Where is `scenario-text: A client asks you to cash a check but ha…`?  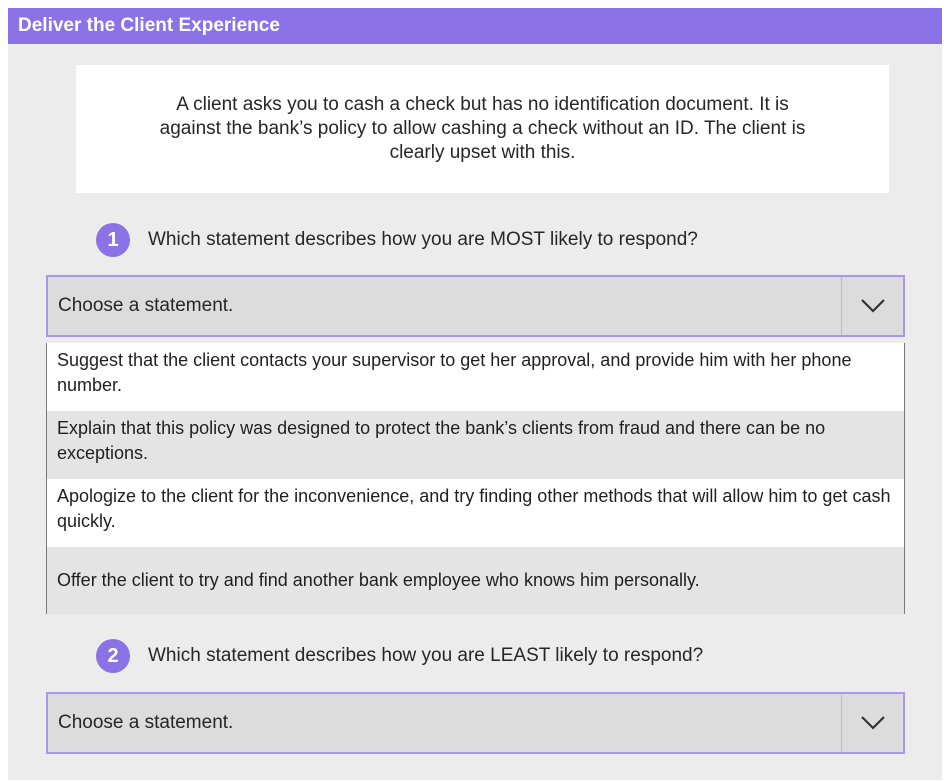
scenario-text: A client asks you to cash a check but ha… is located at coordinates (482, 128).